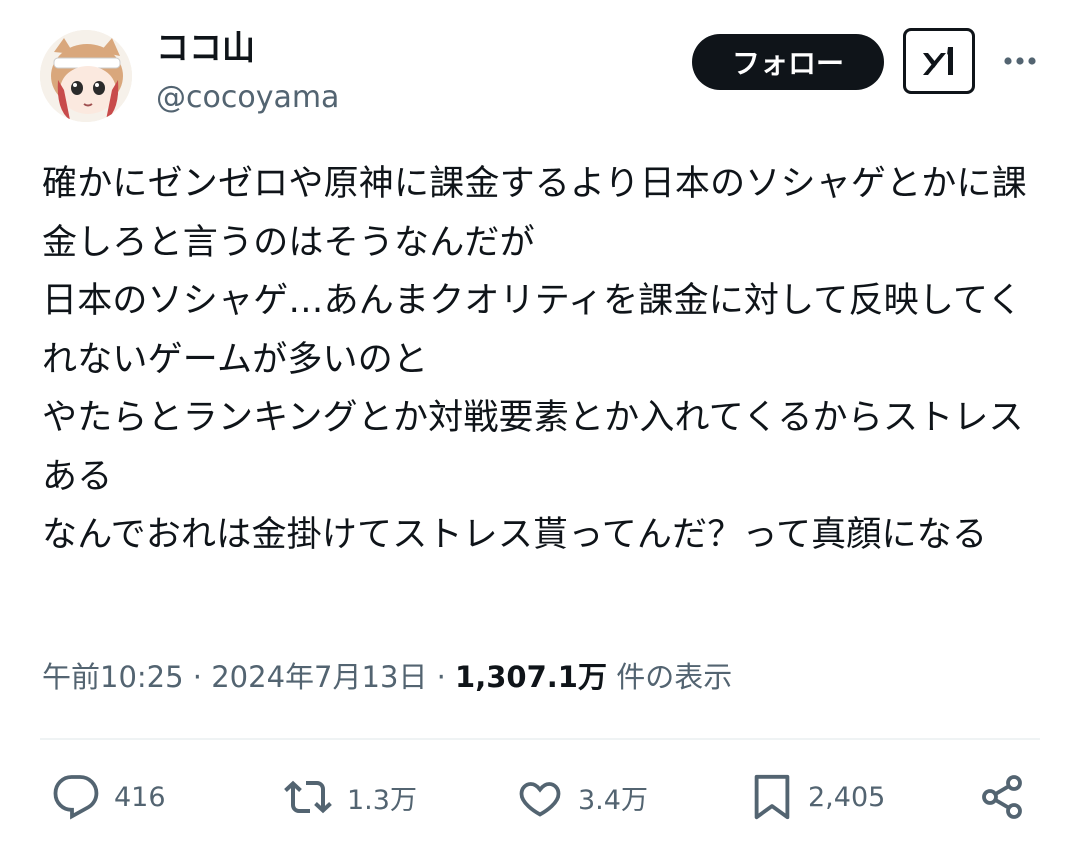  What do you see at coordinates (674, 677) in the screenshot?
I see `views-label: 件の表示` at bounding box center [674, 677].